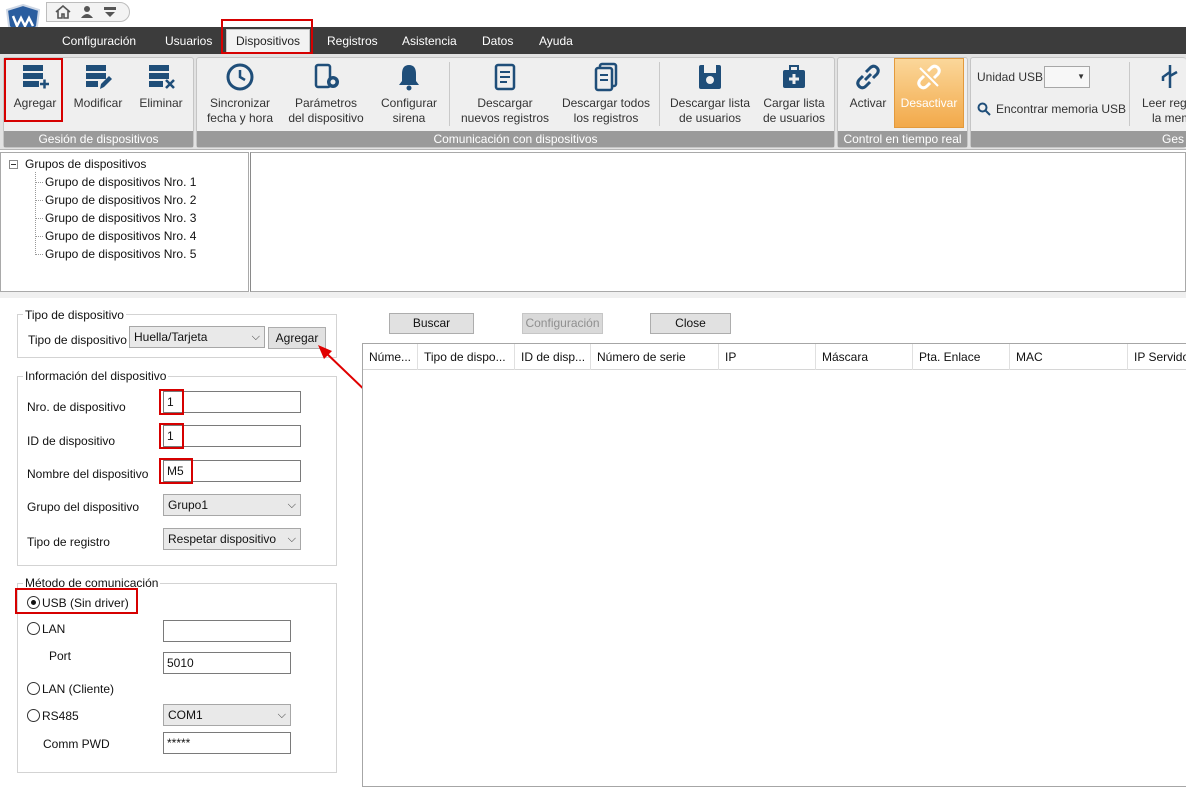  Describe the element at coordinates (227, 631) in the screenshot. I see `lan-ip-input` at that location.